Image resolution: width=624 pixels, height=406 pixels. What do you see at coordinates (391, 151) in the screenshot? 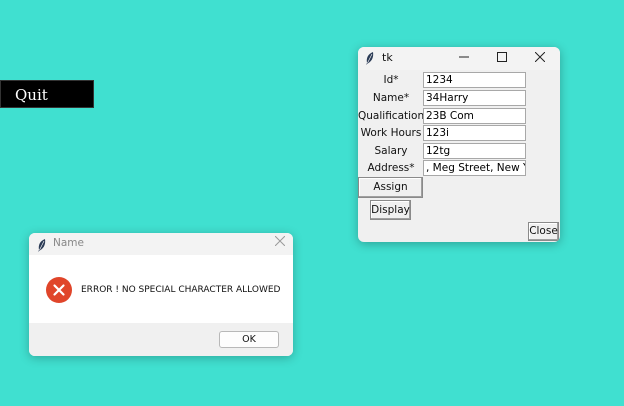
I see `salary-label: Salary` at bounding box center [391, 151].